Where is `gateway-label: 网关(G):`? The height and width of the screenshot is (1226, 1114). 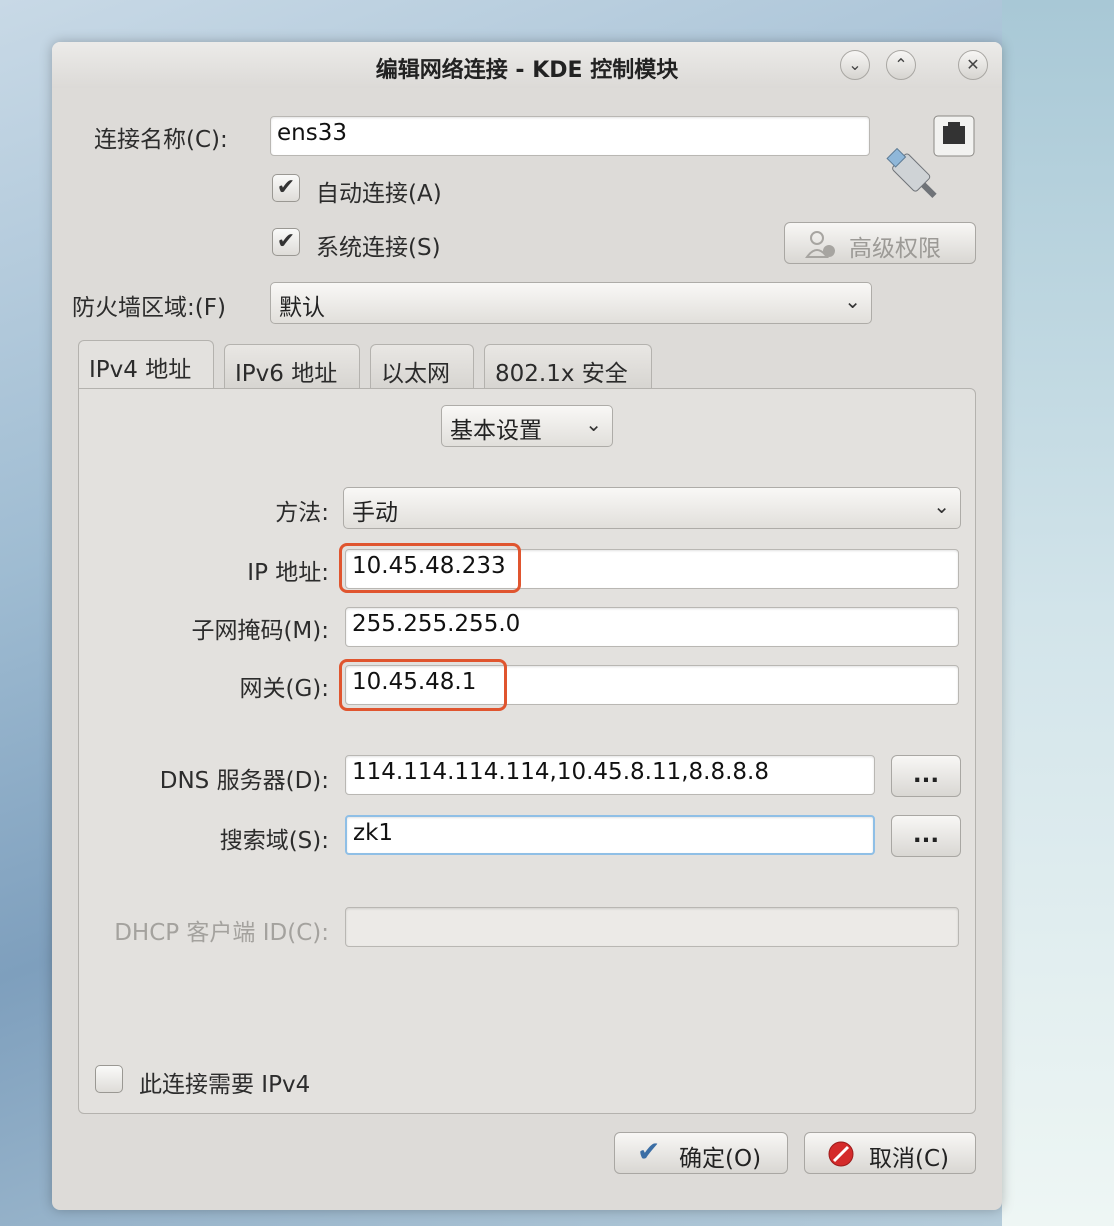
gateway-label: 网关(G): is located at coordinates (284, 689).